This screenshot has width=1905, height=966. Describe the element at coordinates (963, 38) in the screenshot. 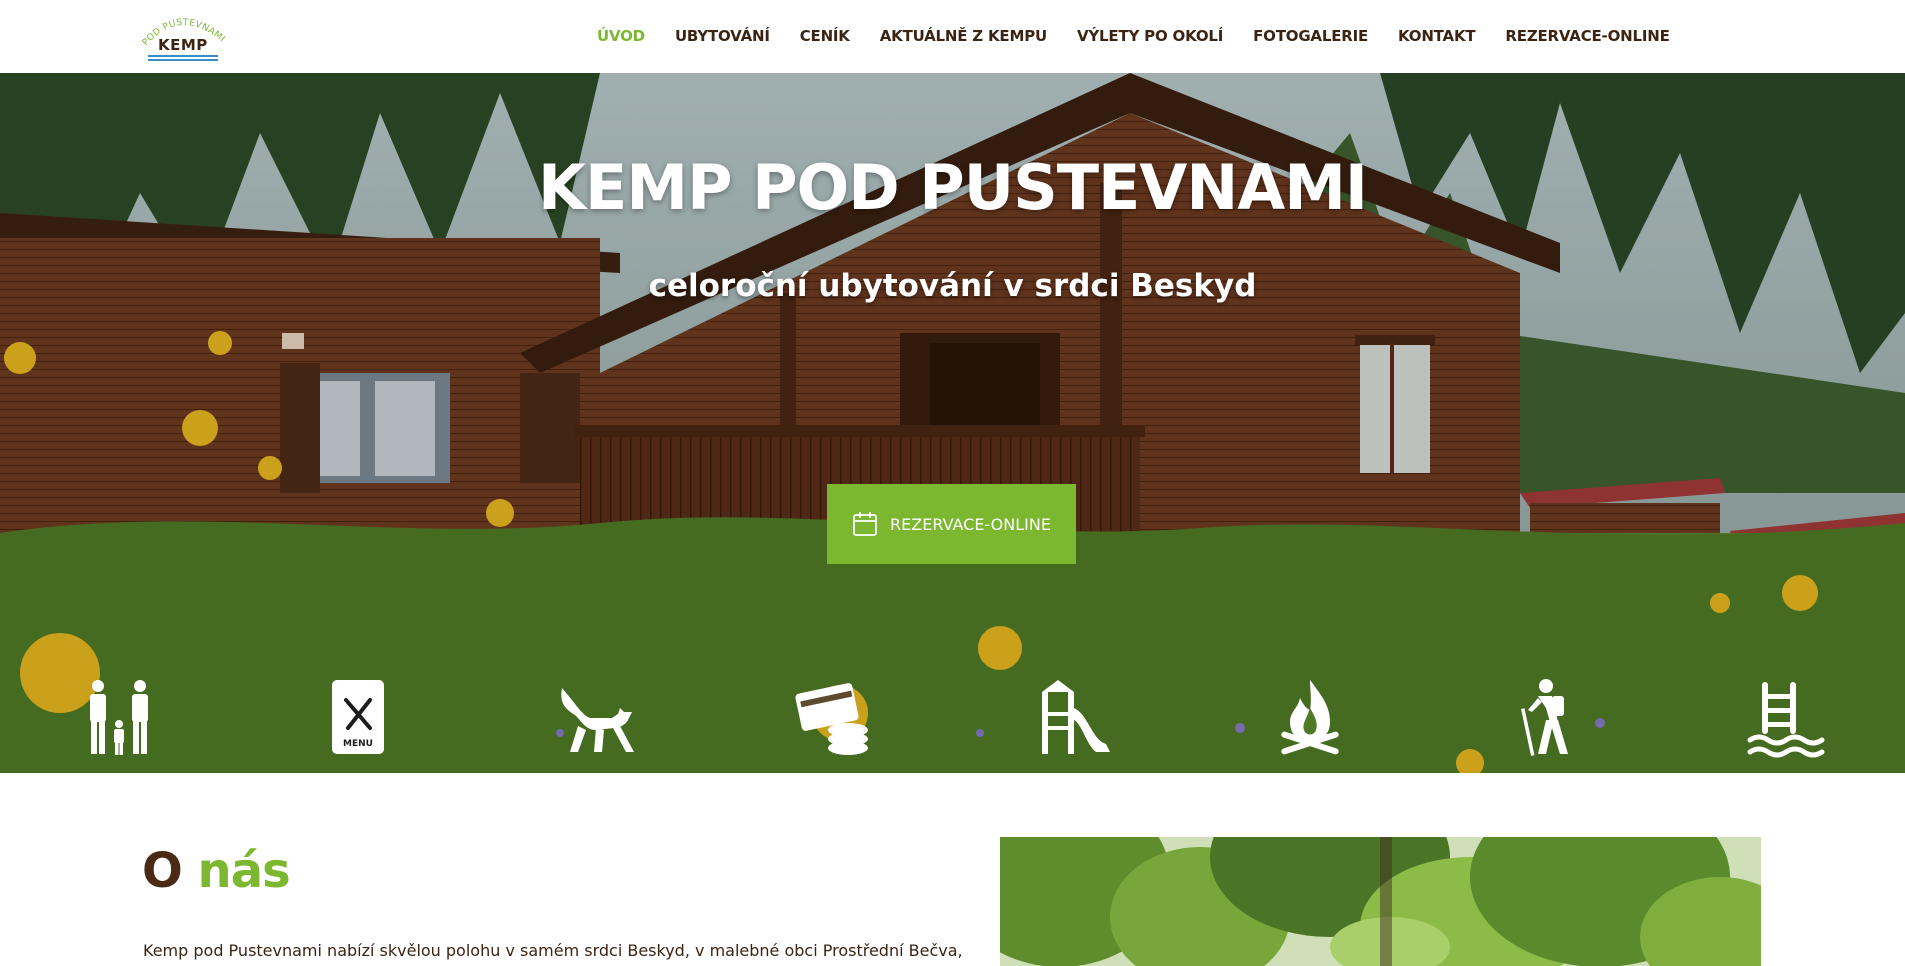

I see `nav-item-aktualne: AKTUÁLNĚ Z KEMPU` at that location.